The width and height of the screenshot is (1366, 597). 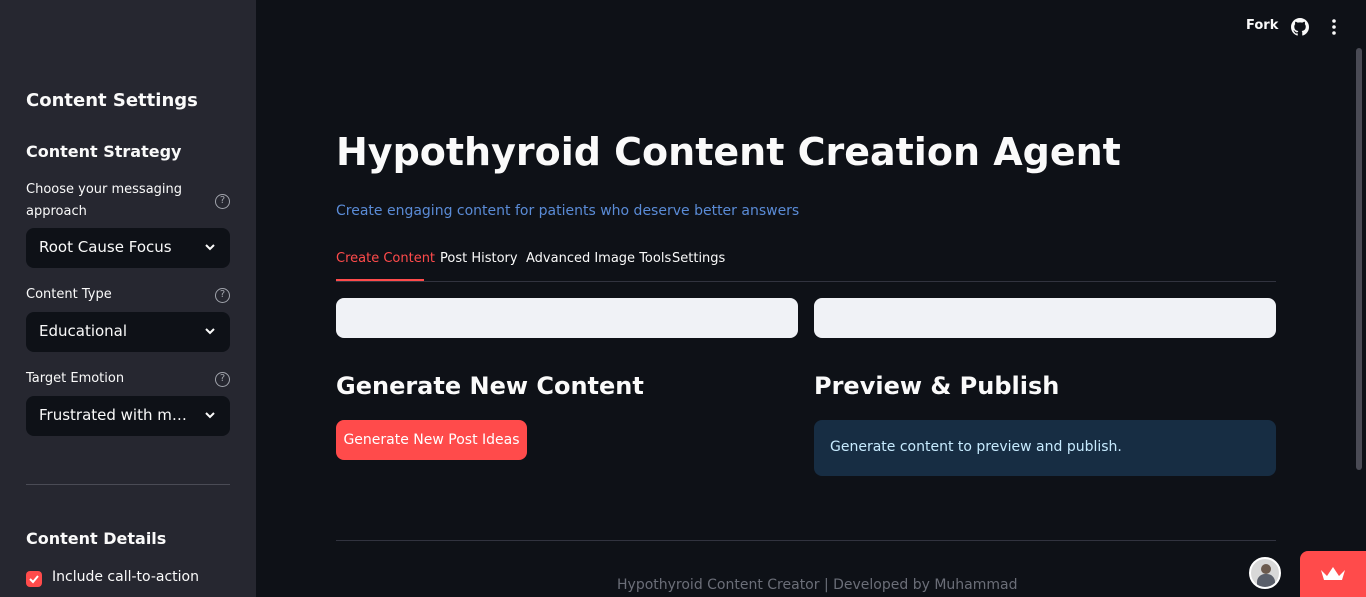 What do you see at coordinates (69, 294) in the screenshot?
I see `content-type-label: Content Type` at bounding box center [69, 294].